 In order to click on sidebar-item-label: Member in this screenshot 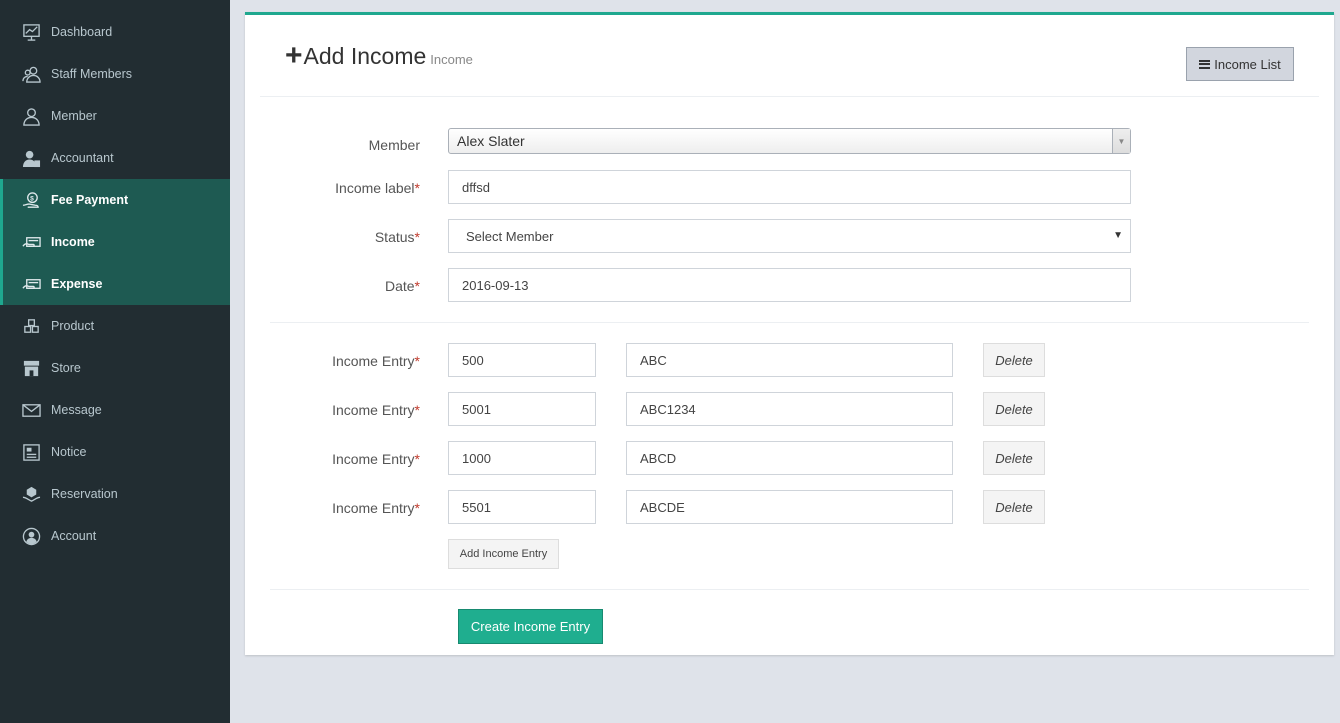, I will do `click(74, 116)`.